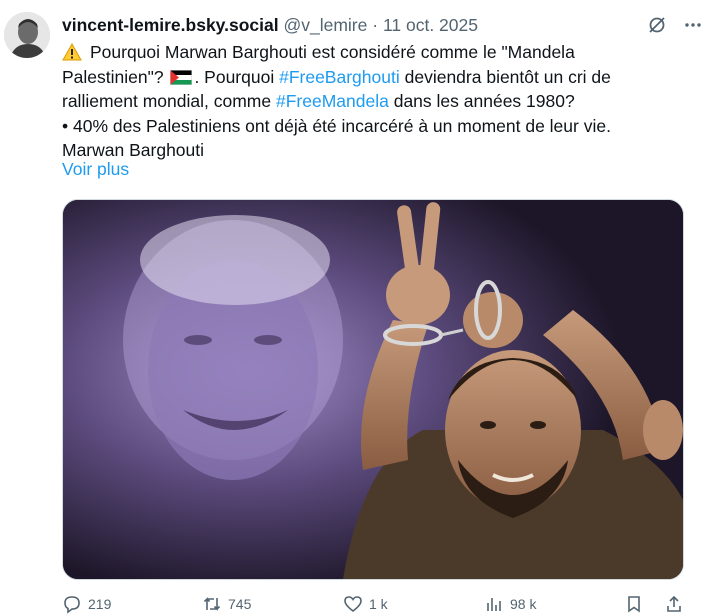  What do you see at coordinates (693, 25) in the screenshot?
I see `more-icon` at bounding box center [693, 25].